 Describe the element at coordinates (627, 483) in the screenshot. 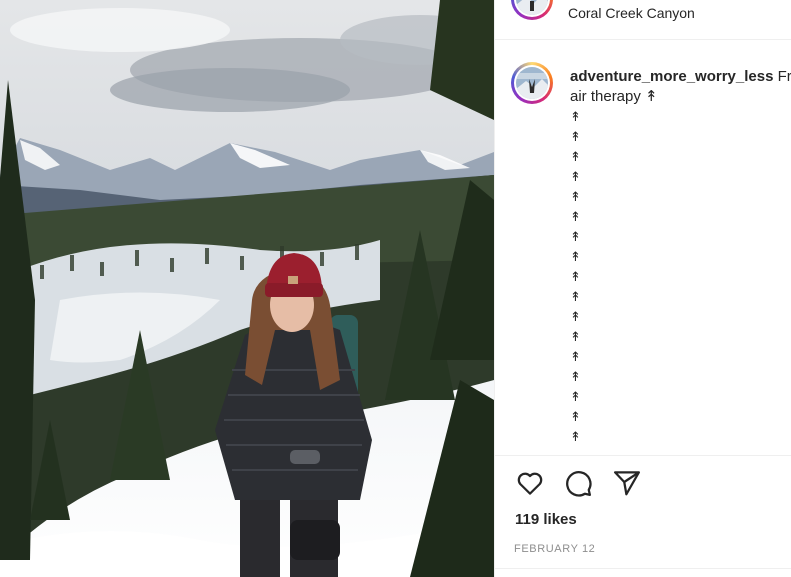

I see `paper-plane-icon` at that location.